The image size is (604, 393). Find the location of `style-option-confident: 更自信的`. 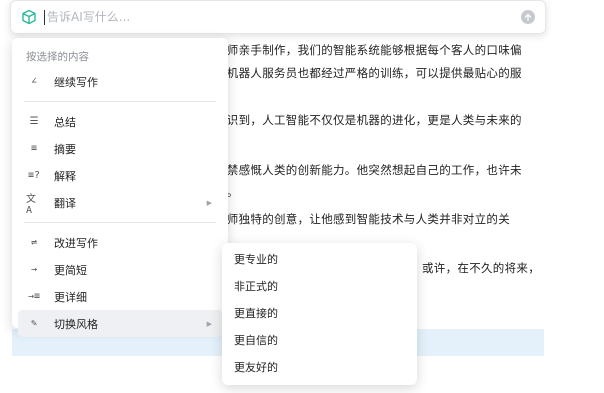

style-option-confident: 更自信的 is located at coordinates (319, 339).